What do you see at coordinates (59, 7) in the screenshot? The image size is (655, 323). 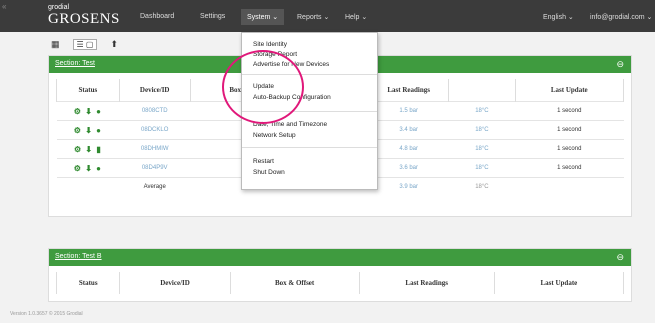 I see `brand-small: grodial` at bounding box center [59, 7].